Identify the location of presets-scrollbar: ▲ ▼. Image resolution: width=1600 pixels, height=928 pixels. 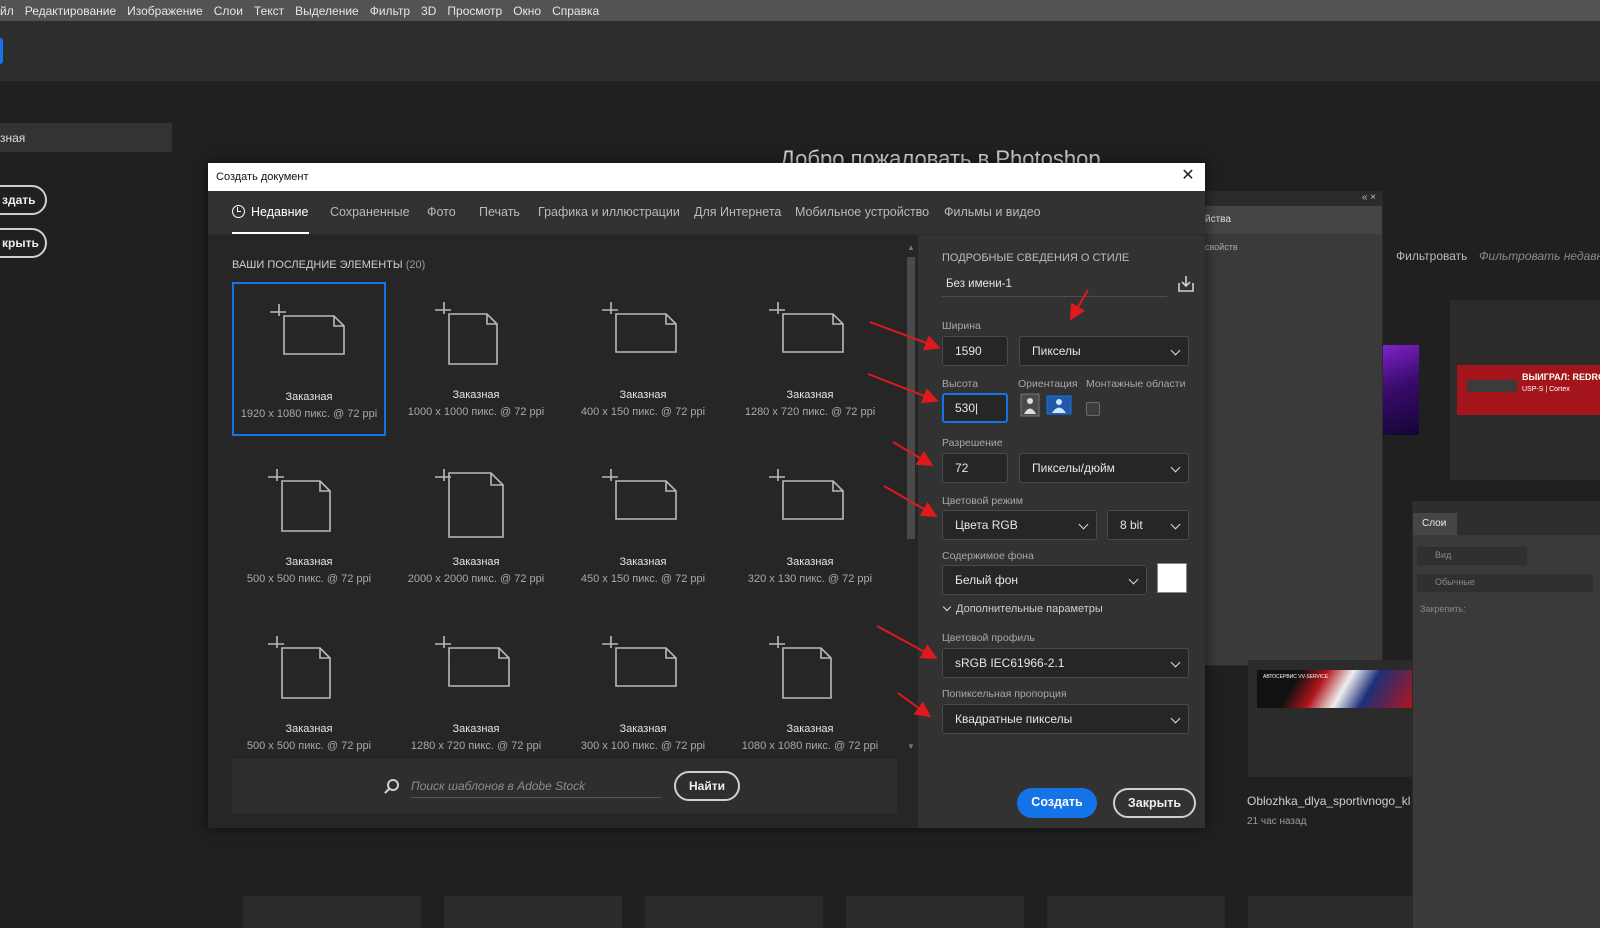
(911, 497).